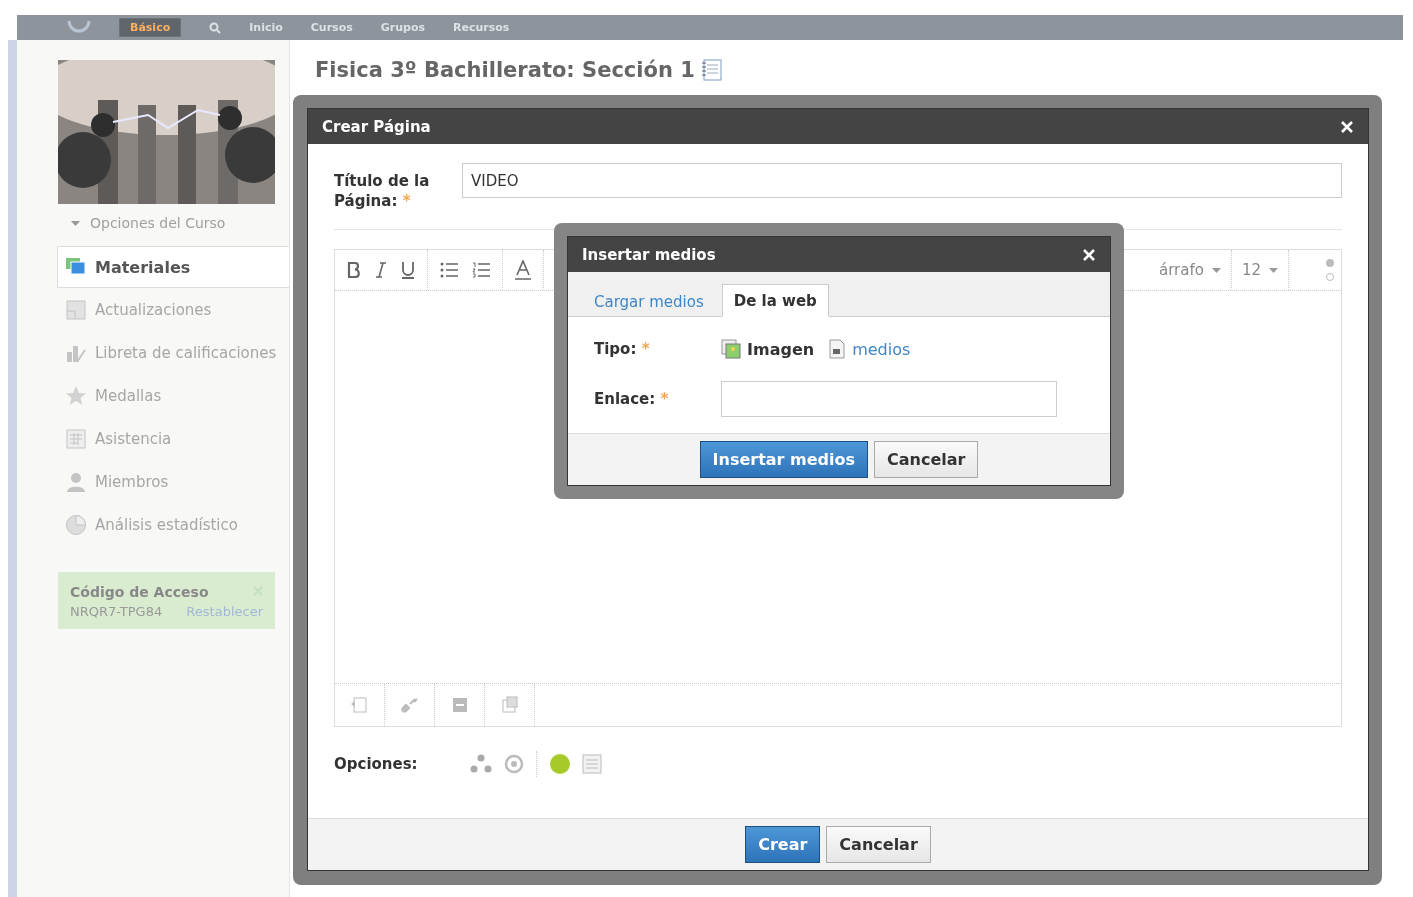  I want to click on sidebar-item: Materiales, so click(173, 267).